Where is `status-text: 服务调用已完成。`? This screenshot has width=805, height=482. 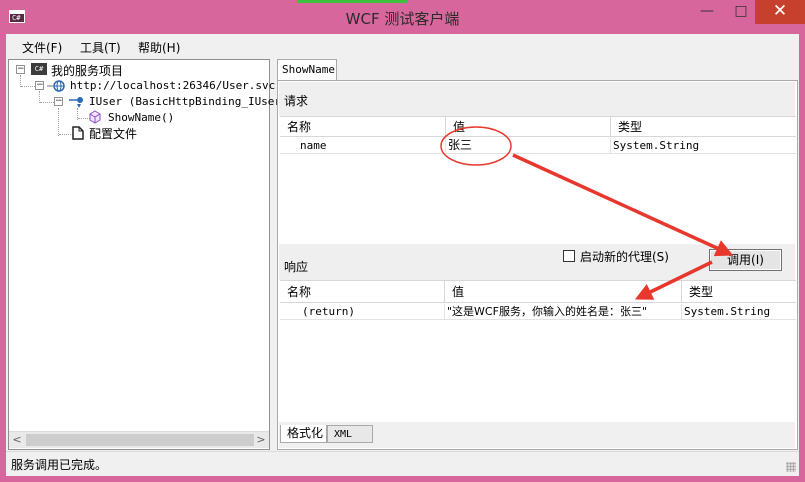 status-text: 服务调用已完成。 is located at coordinates (59, 465).